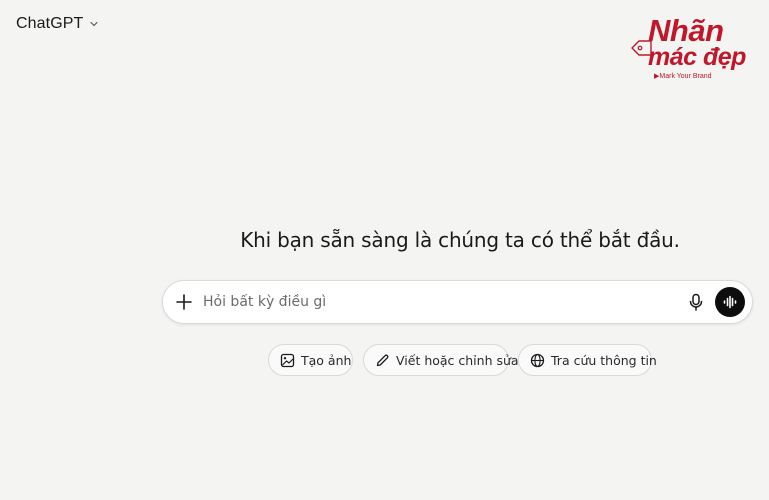  Describe the element at coordinates (604, 360) in the screenshot. I see `suggestion-label: Tra cứu thông tin` at that location.